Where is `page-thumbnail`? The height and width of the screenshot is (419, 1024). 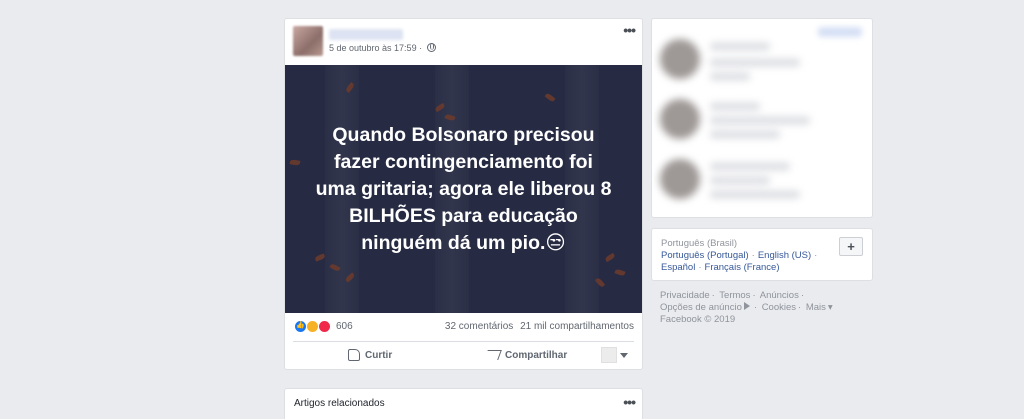
page-thumbnail is located at coordinates (609, 355).